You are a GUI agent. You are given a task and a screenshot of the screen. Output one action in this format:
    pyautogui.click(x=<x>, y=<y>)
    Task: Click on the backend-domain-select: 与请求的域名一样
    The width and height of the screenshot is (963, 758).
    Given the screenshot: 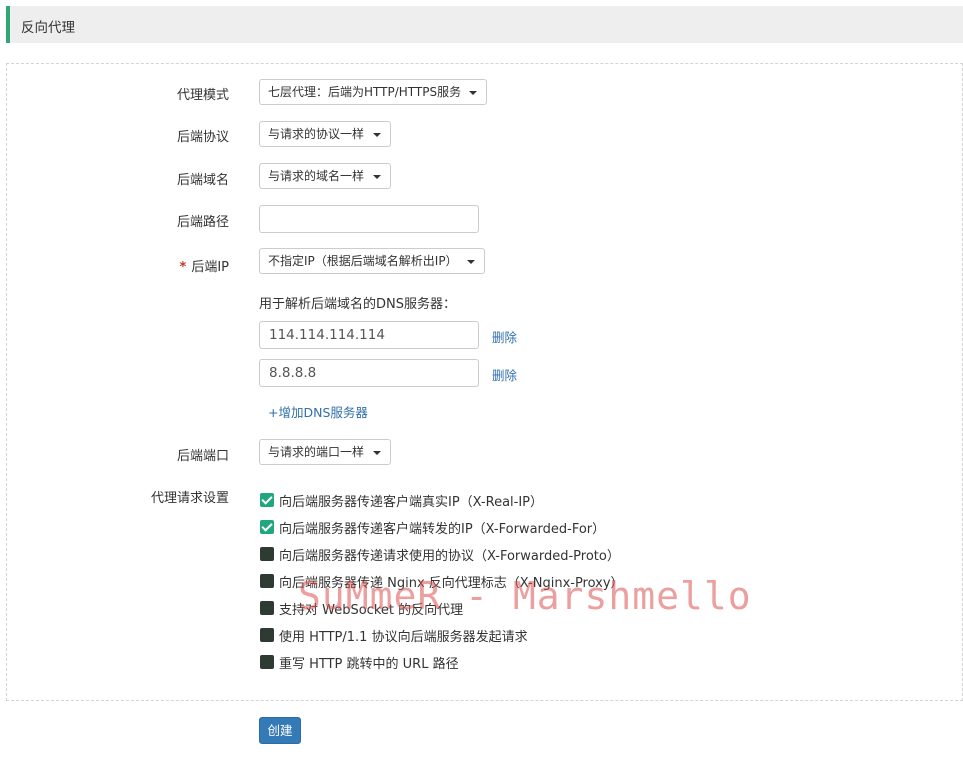 What is the action you would take?
    pyautogui.click(x=325, y=176)
    